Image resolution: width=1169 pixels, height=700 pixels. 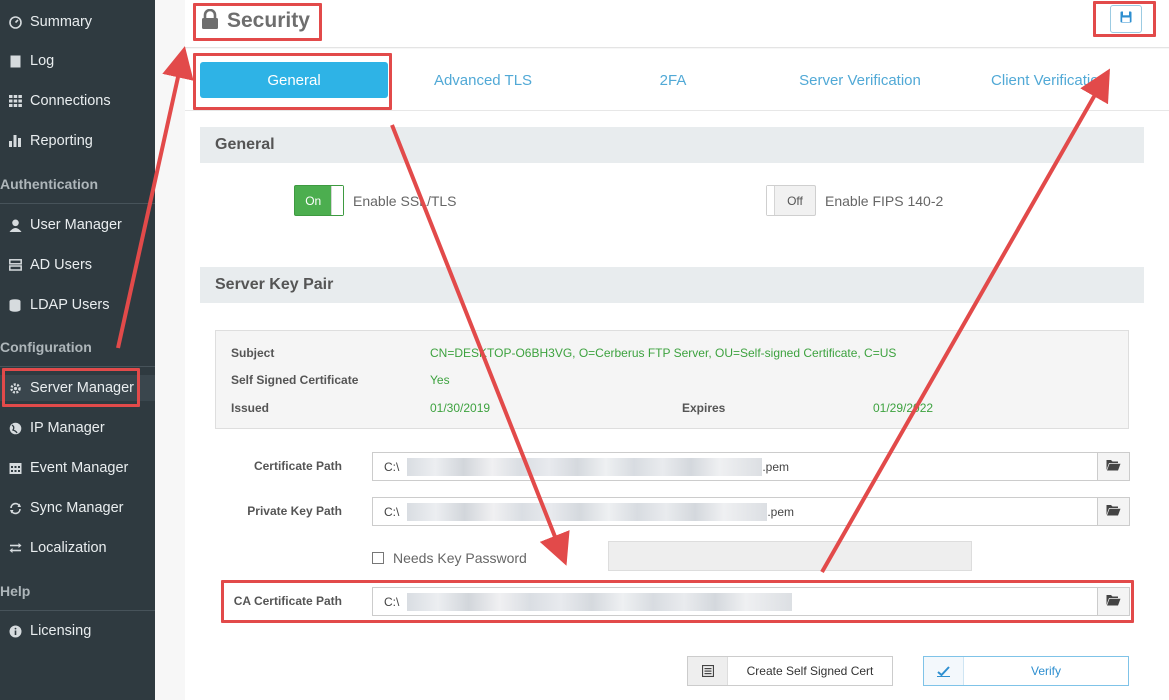 What do you see at coordinates (70, 101) in the screenshot?
I see `sidebar-item-label: Connections` at bounding box center [70, 101].